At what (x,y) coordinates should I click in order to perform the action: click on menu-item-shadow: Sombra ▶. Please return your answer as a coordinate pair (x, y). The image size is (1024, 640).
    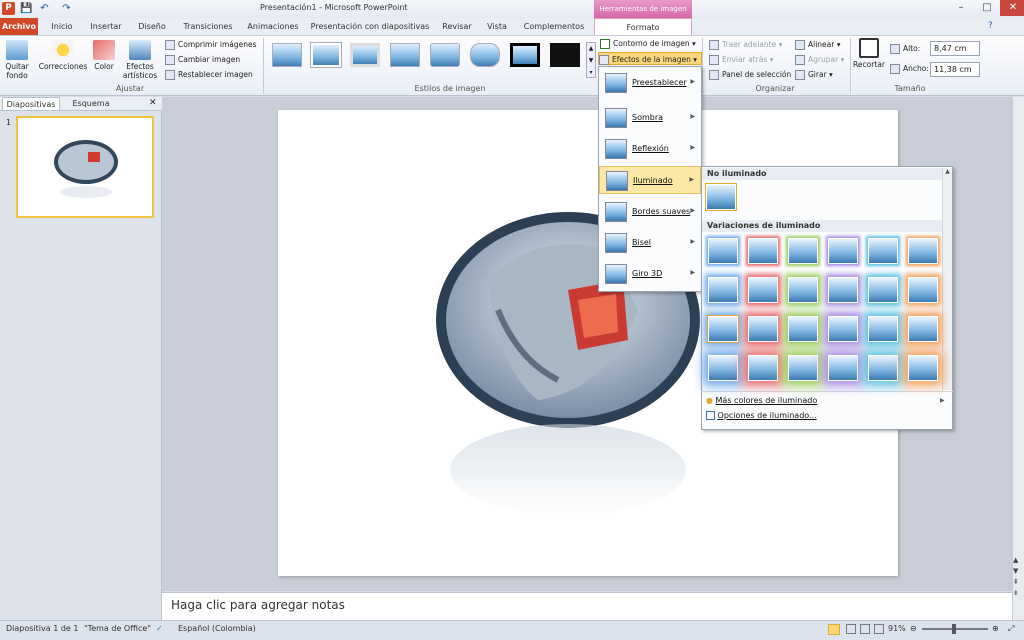
    Looking at the image, I should click on (650, 118).